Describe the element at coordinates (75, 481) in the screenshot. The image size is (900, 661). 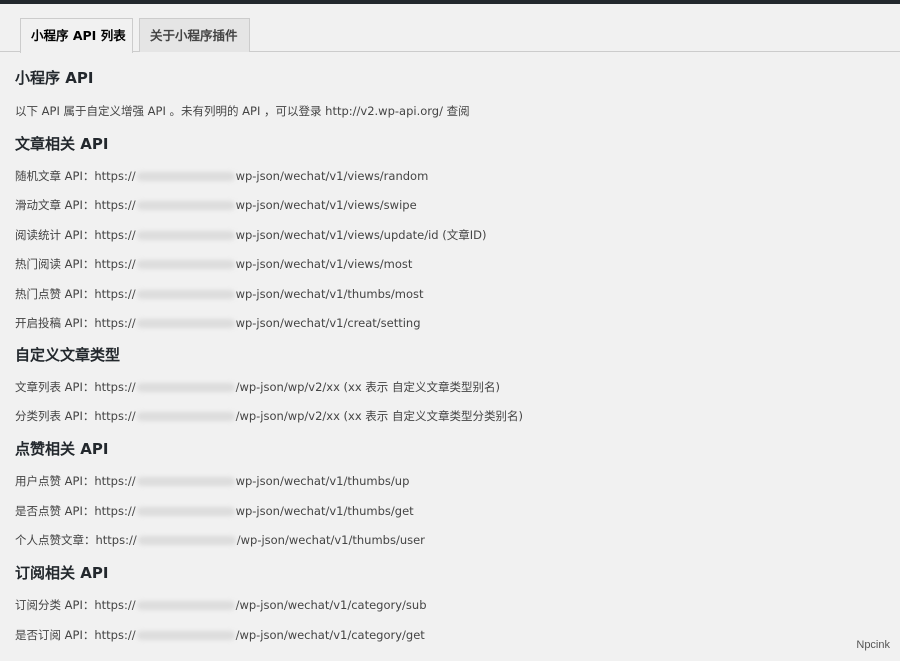
I see `api-label: 用户点赞 API：https://` at that location.